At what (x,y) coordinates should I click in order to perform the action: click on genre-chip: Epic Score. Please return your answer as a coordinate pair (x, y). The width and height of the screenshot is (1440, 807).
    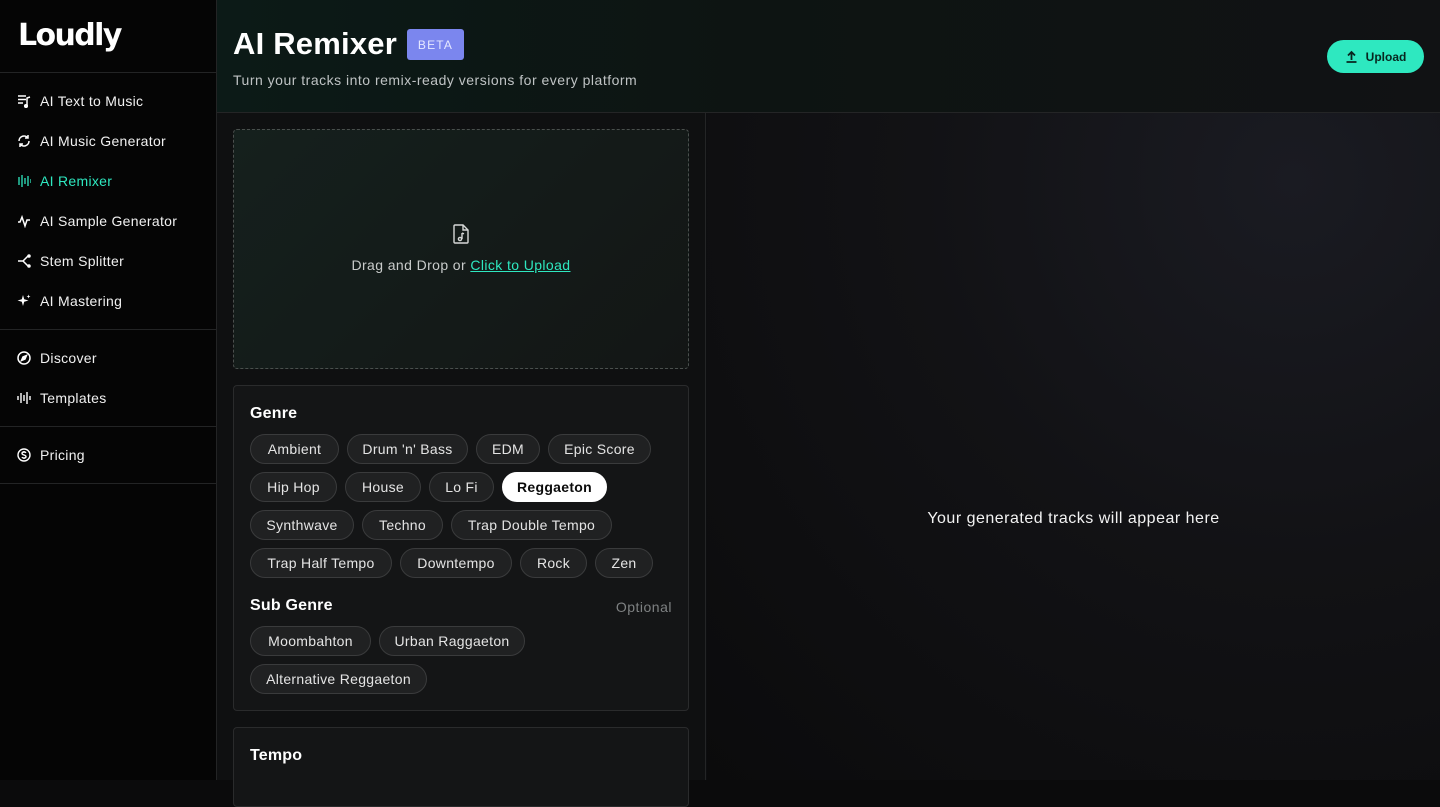
    Looking at the image, I should click on (599, 449).